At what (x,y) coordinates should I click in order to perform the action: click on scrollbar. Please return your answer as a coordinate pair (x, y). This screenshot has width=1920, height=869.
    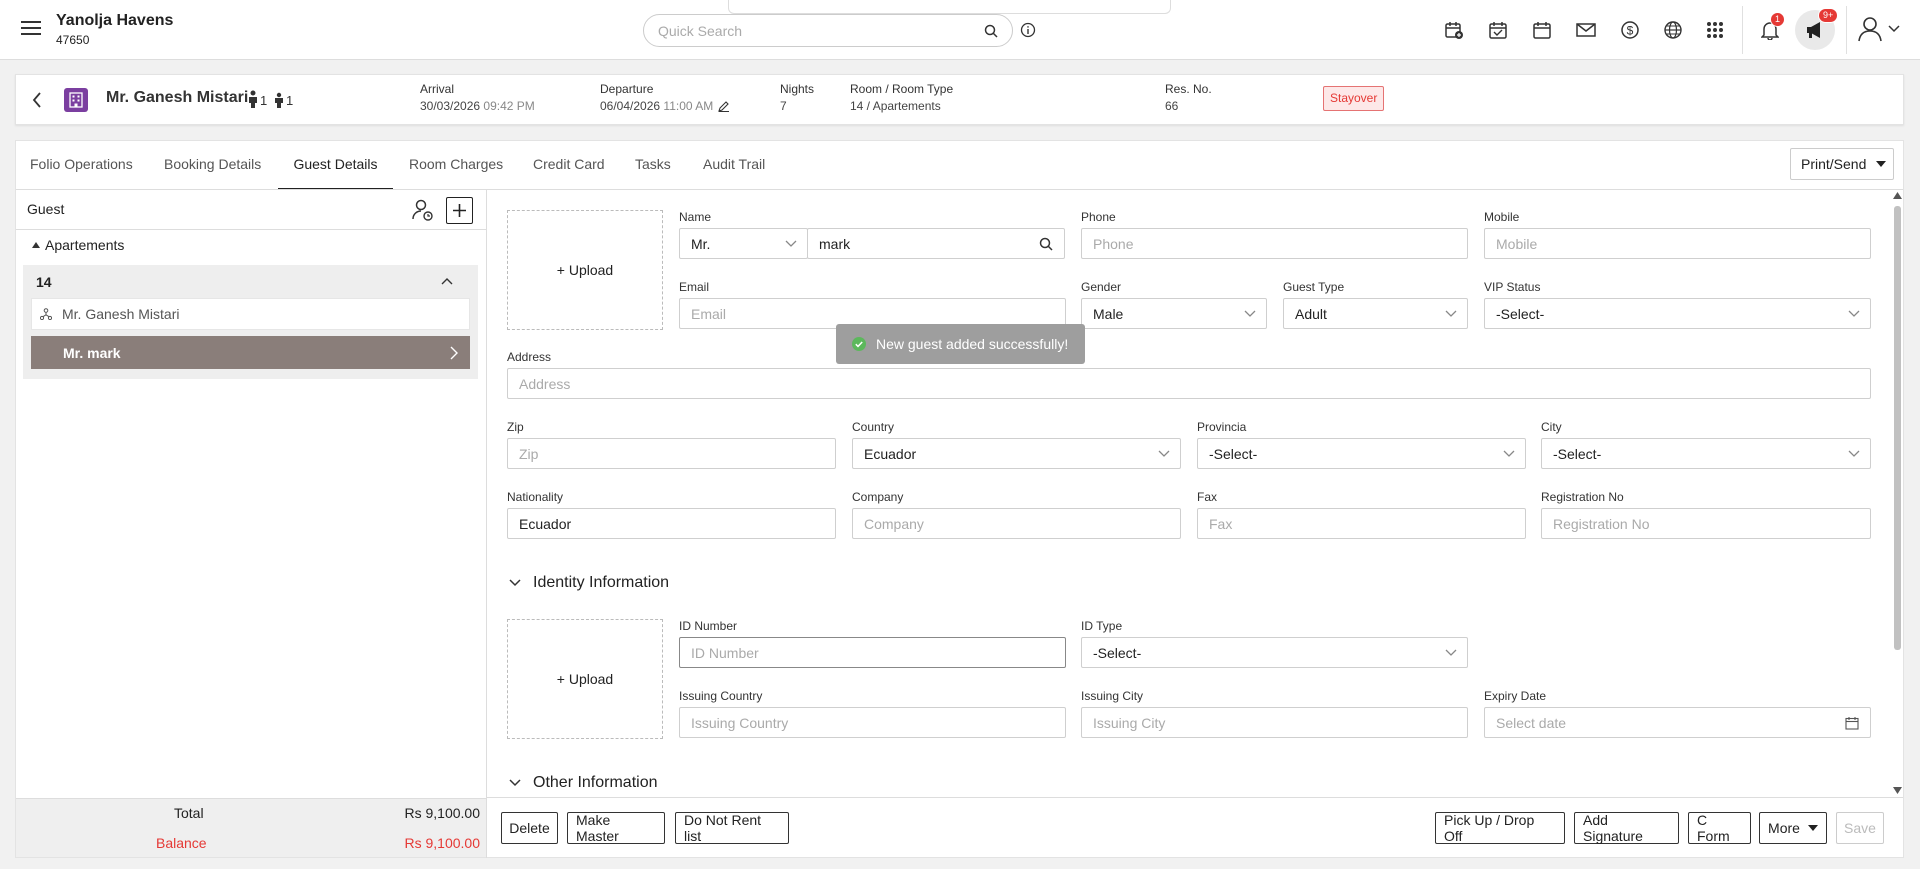
    Looking at the image, I should click on (1897, 494).